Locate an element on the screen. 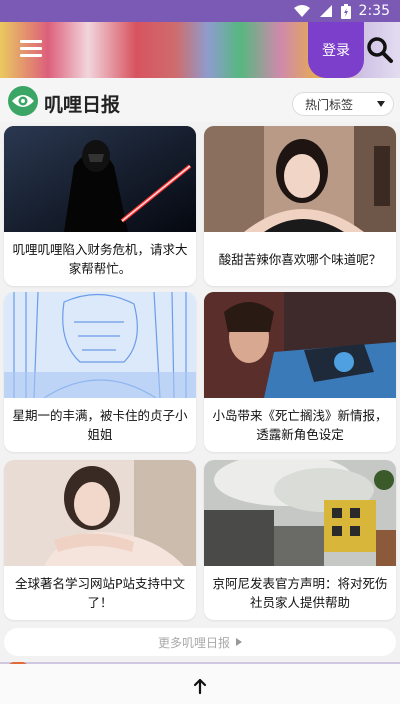  section-title: 叽哩日报 is located at coordinates (82, 105).